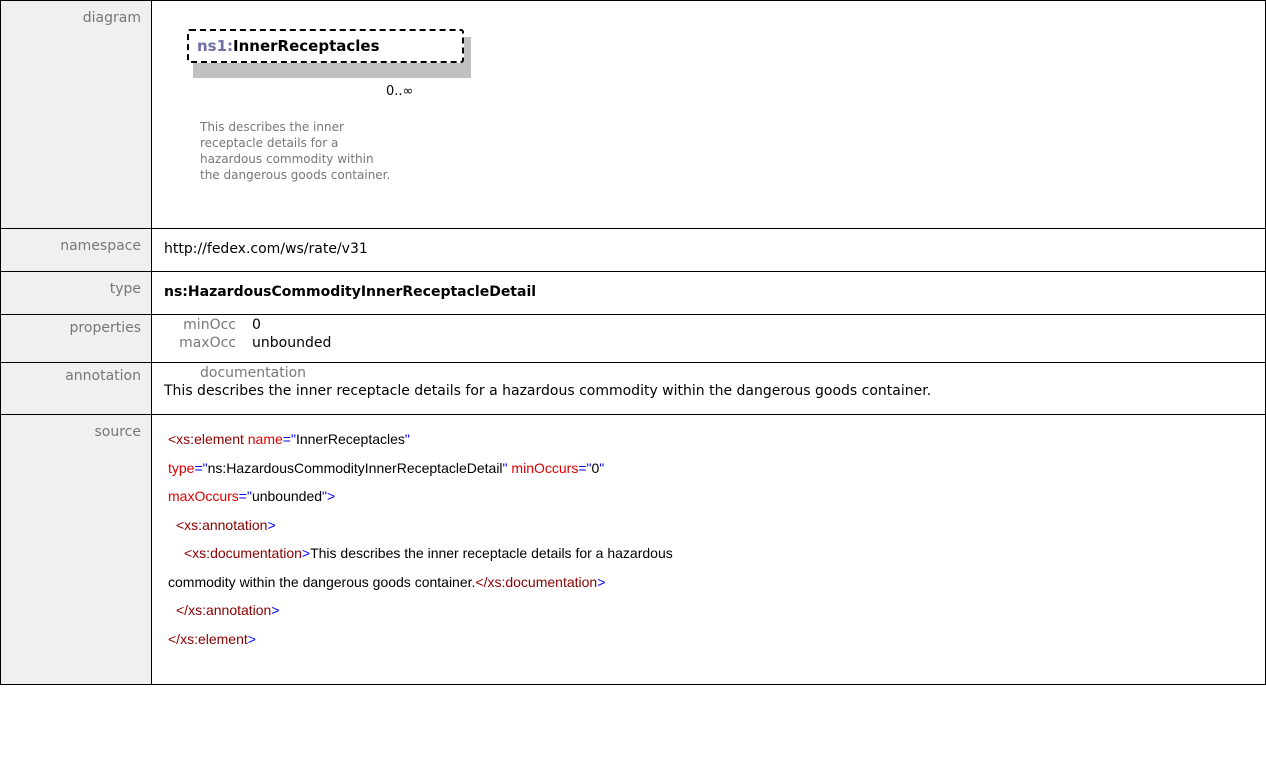 This screenshot has width=1266, height=760. Describe the element at coordinates (207, 343) in the screenshot. I see `max-occ-key: maxOcc` at that location.